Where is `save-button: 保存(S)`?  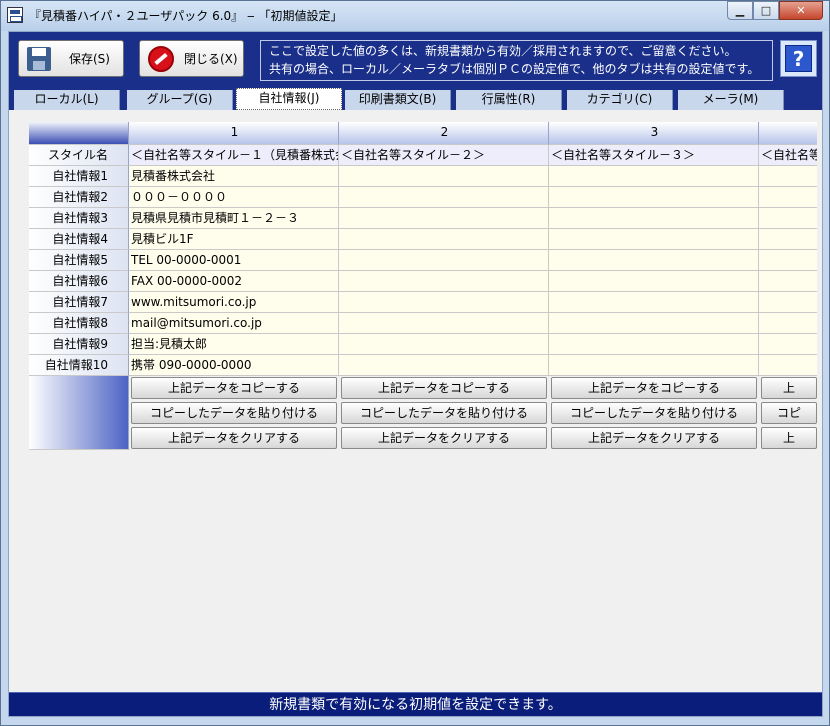 save-button: 保存(S) is located at coordinates (71, 58).